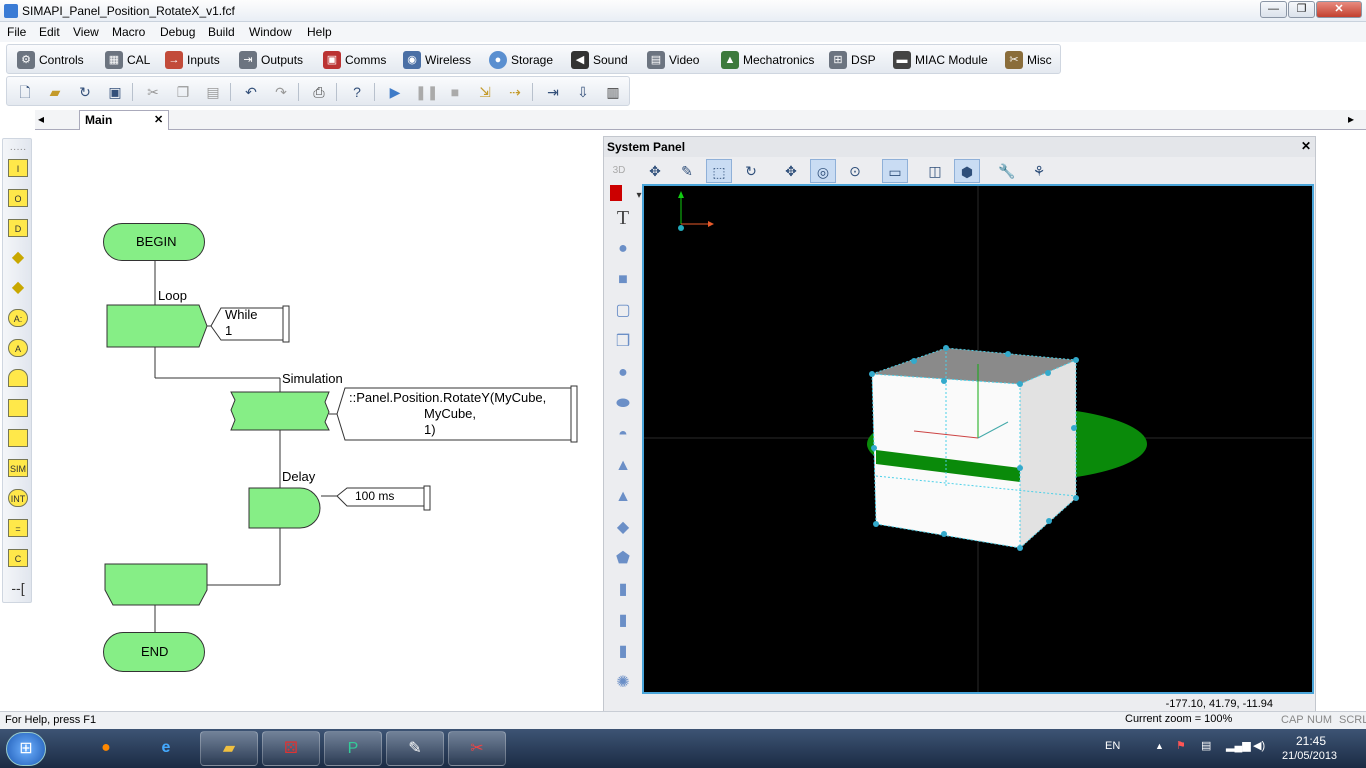  I want to click on pencil-icon: ✎, so click(687, 171).